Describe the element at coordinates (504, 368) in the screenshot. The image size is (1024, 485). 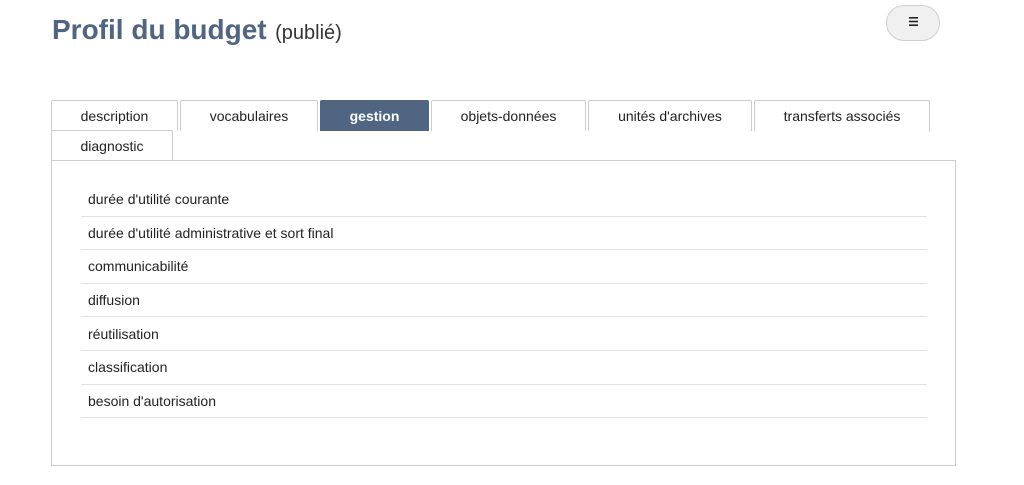
I see `list-item: classification` at that location.